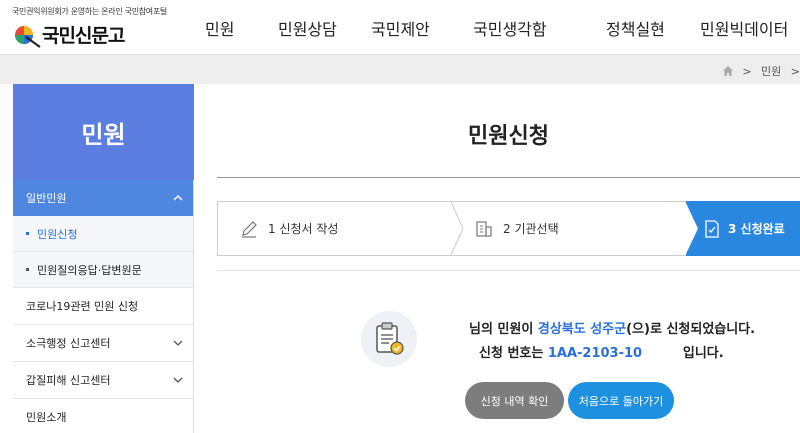 The width and height of the screenshot is (800, 433). I want to click on message-suffix: (으)로 신청되었습니다., so click(691, 329).